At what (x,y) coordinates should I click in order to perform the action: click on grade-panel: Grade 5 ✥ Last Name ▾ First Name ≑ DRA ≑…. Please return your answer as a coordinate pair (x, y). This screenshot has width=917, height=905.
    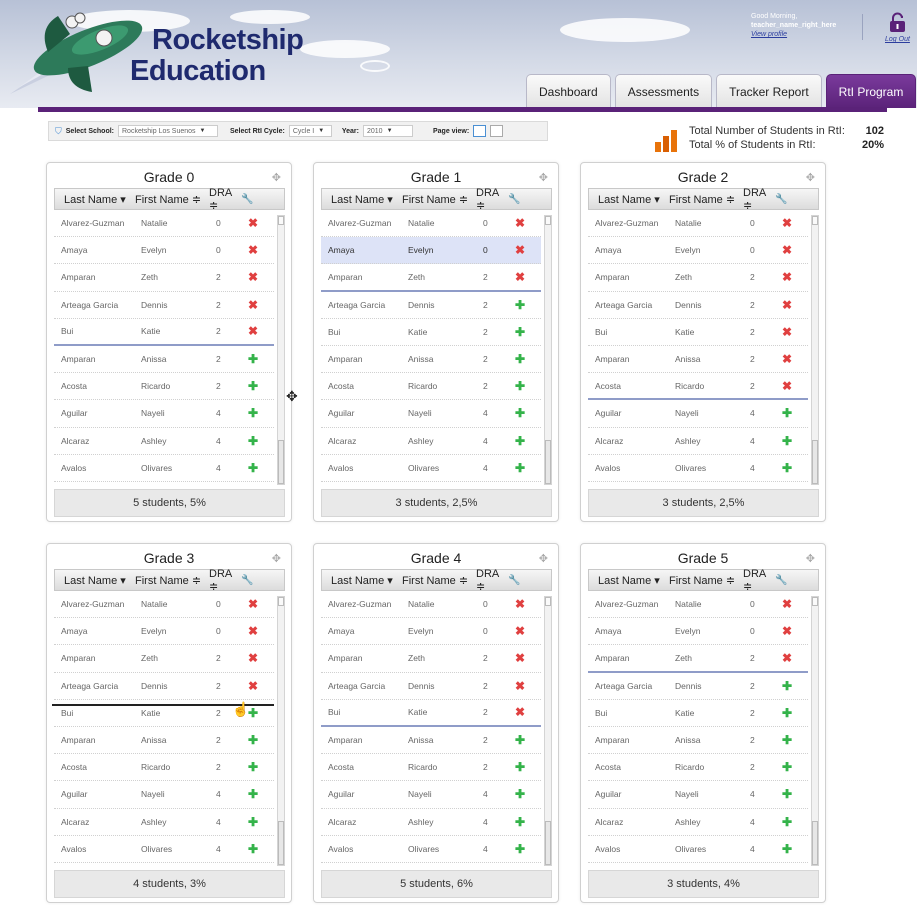
    Looking at the image, I should click on (703, 723).